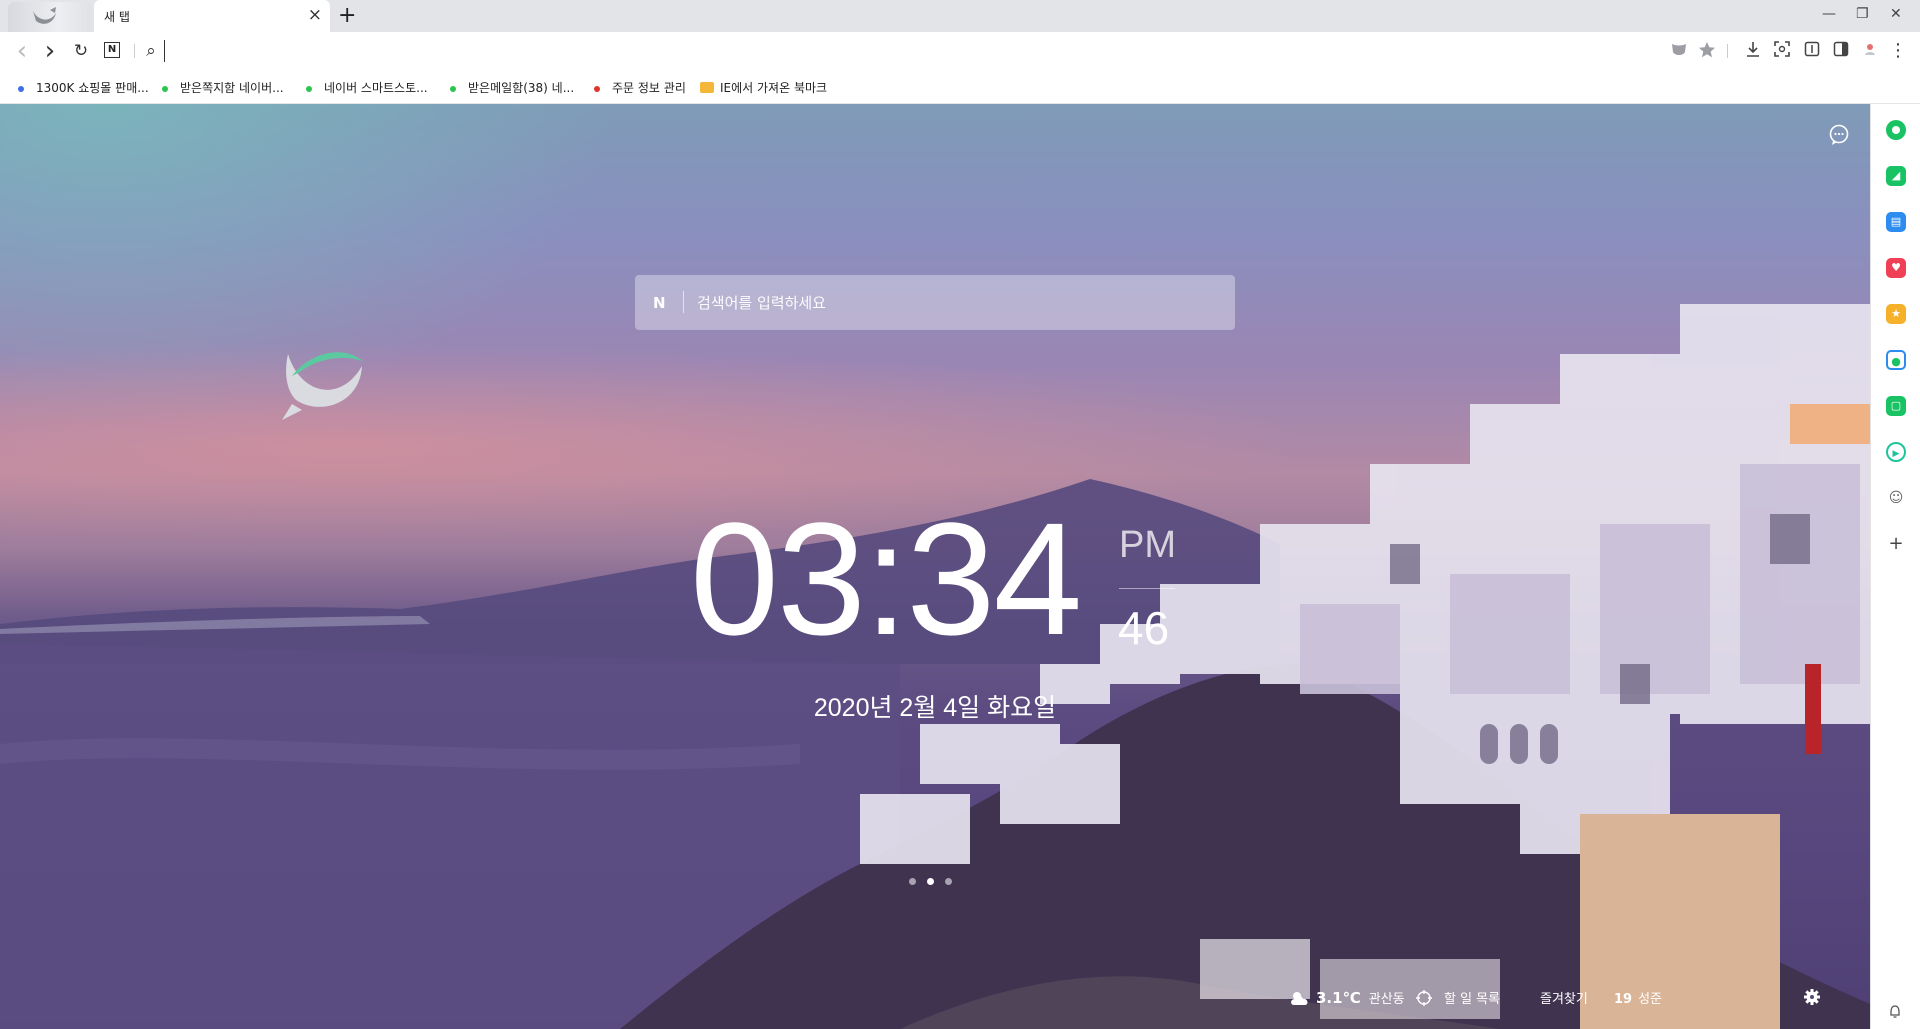 This screenshot has width=1920, height=1029. I want to click on calendar-icon: ▤, so click(1896, 222).